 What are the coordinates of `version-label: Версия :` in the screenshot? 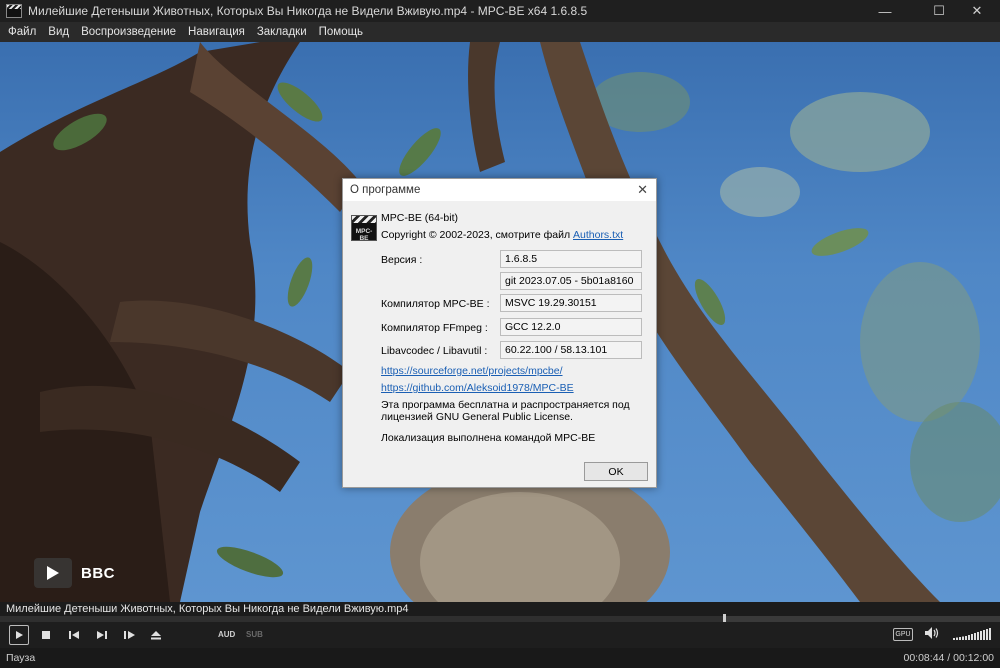 It's located at (402, 260).